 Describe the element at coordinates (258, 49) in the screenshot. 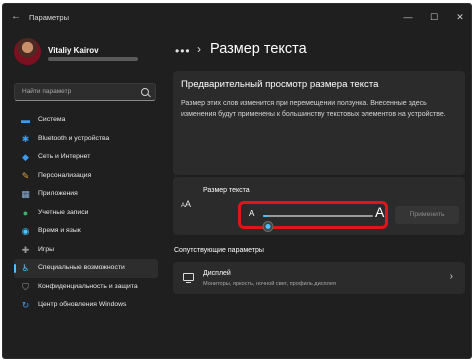

I see `page-title: Размер текста` at that location.